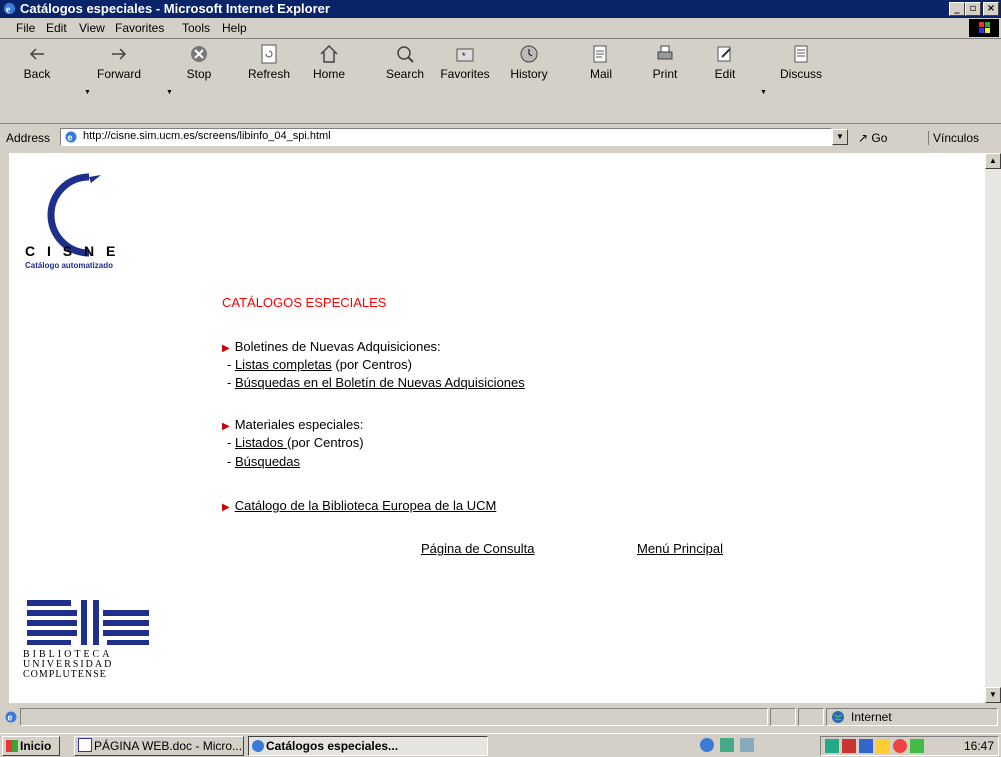  What do you see at coordinates (267, 461) in the screenshot?
I see `busquedas-link: Búsquedas` at bounding box center [267, 461].